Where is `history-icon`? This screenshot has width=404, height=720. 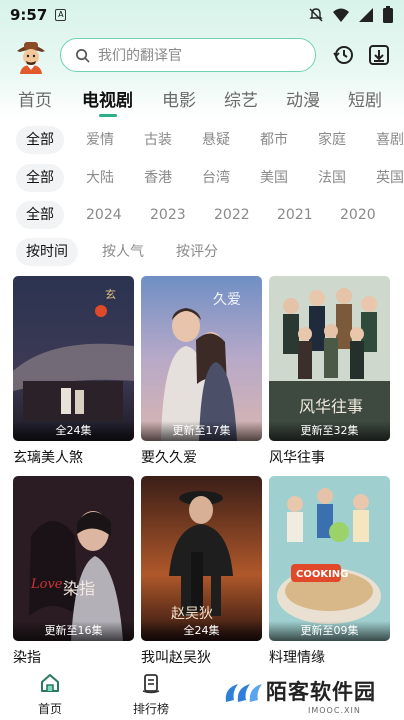
history-icon is located at coordinates (343, 55).